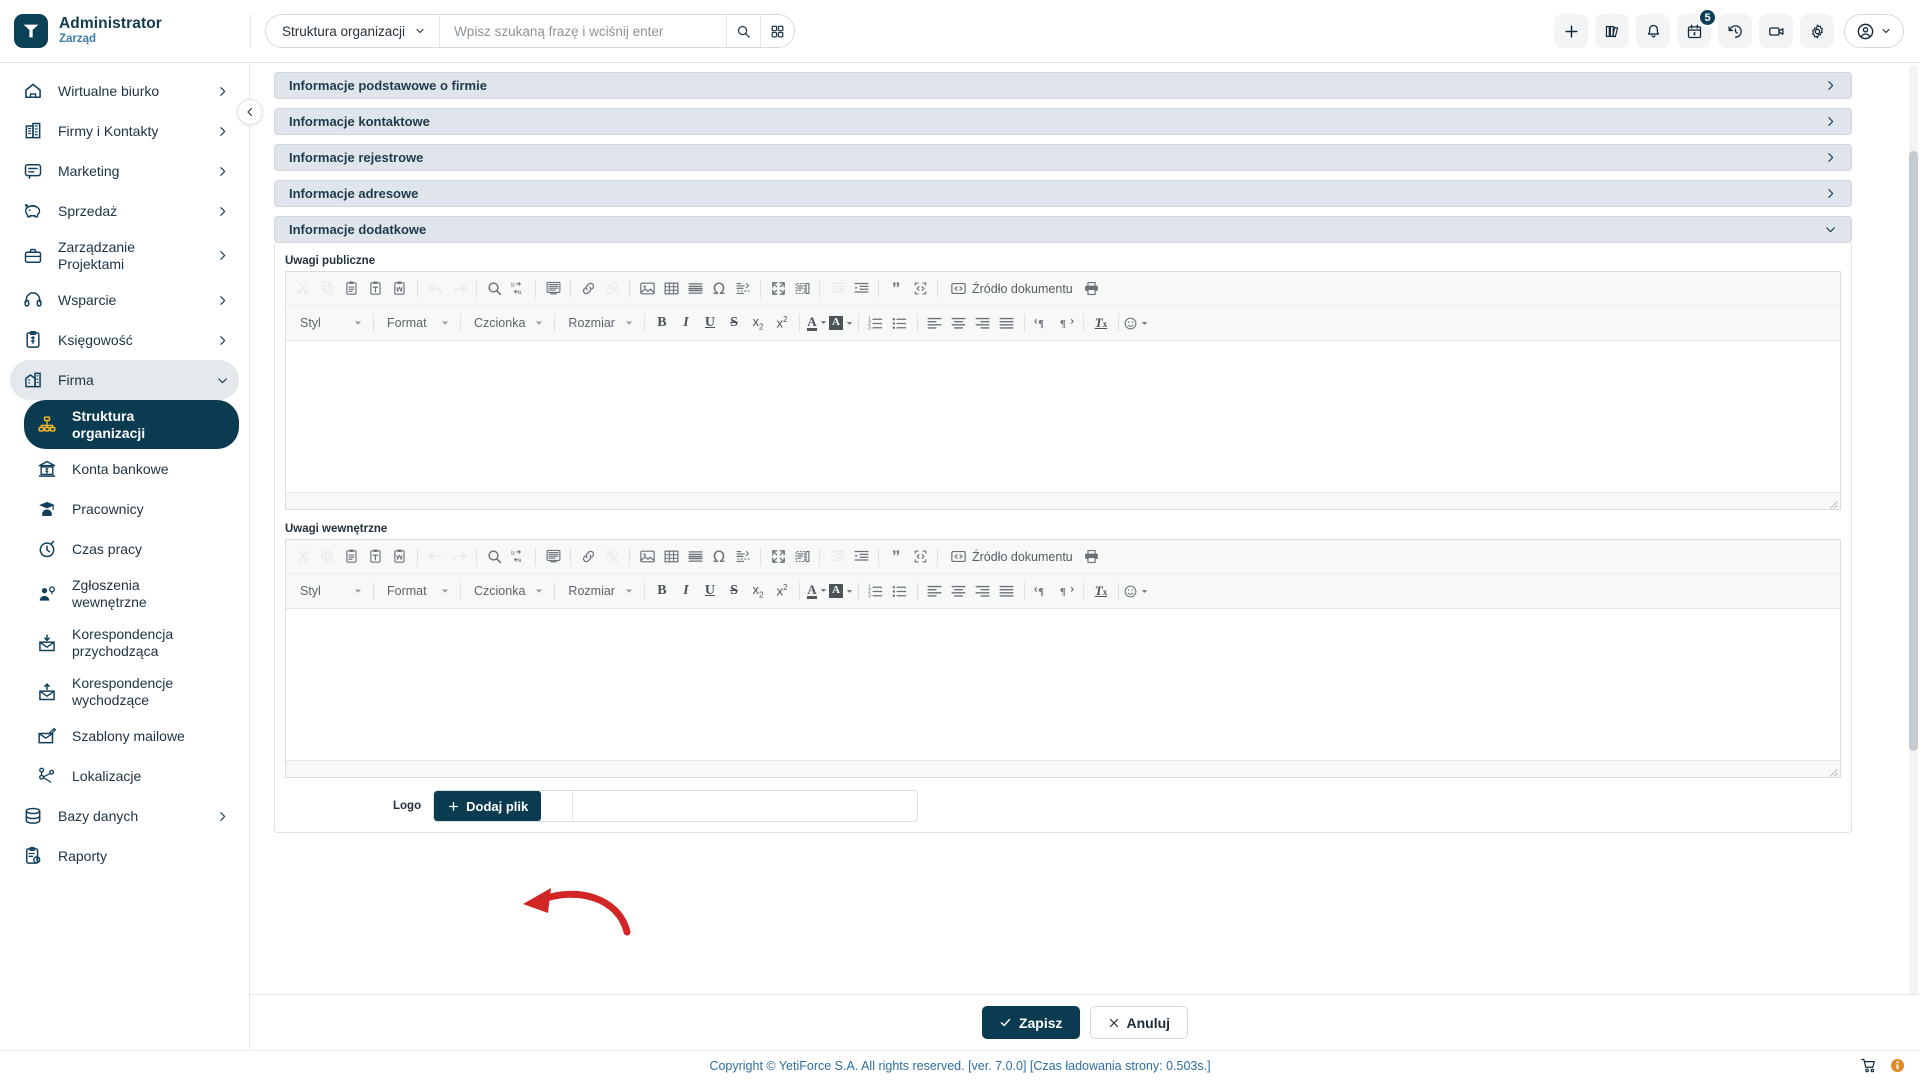  What do you see at coordinates (125, 31) in the screenshot?
I see `brand-block: Administrator Zarząd` at bounding box center [125, 31].